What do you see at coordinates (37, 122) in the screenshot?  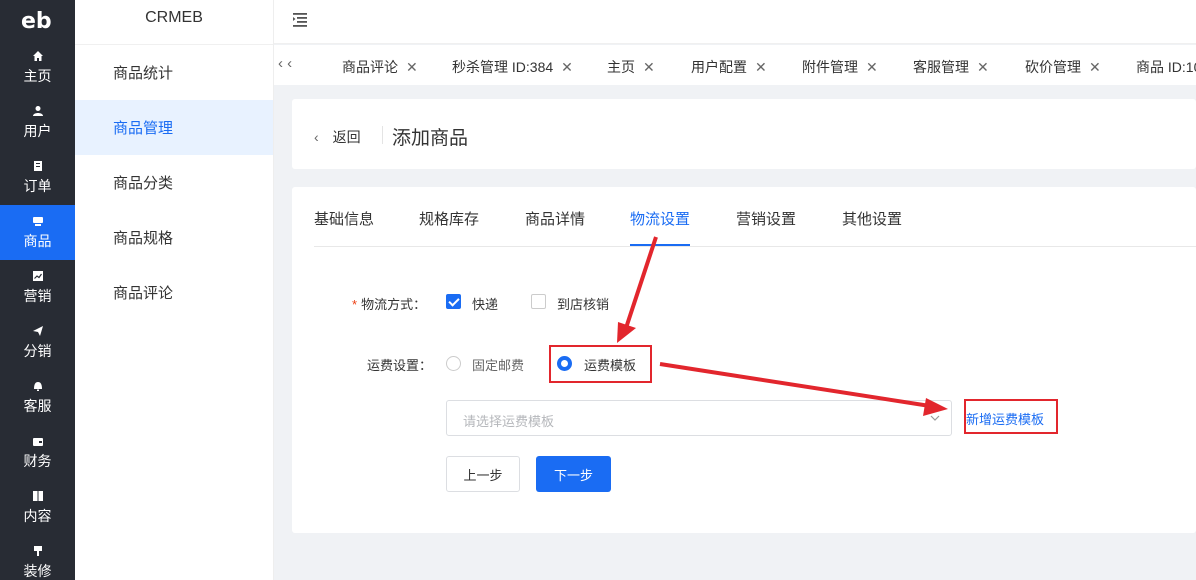 I see `rail-item-user: 用户` at bounding box center [37, 122].